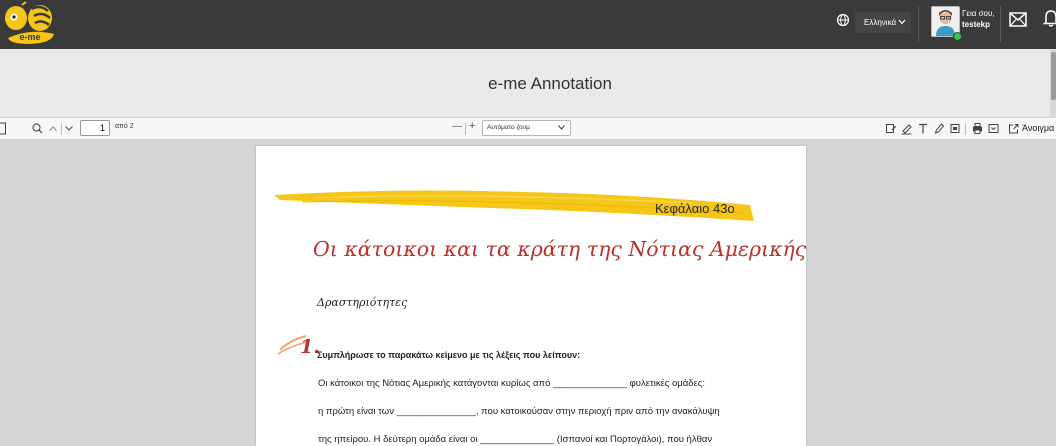 The image size is (1056, 446). I want to click on globe-icon, so click(843, 20).